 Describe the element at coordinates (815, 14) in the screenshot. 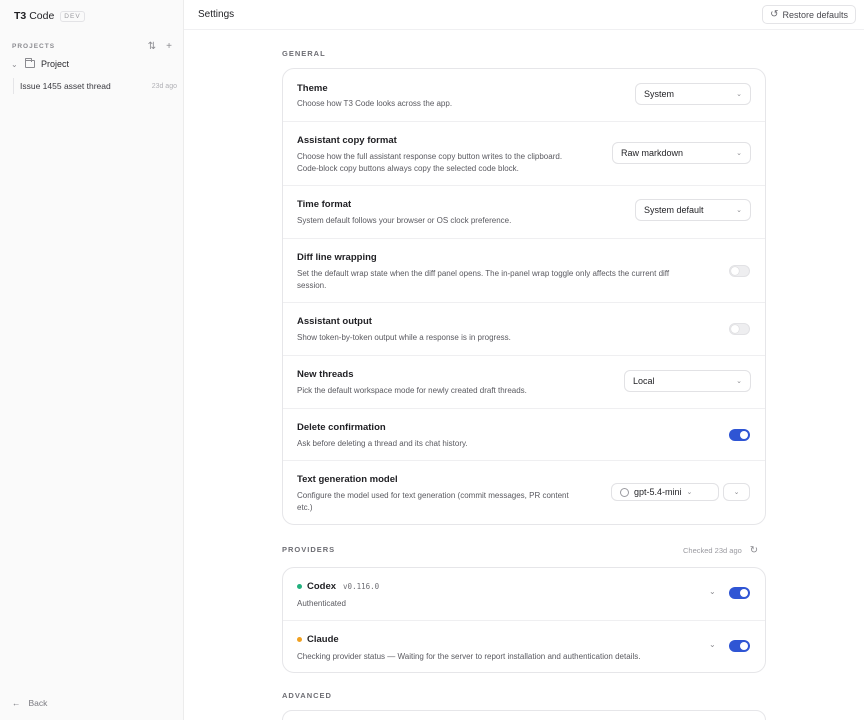

I see `restore-label: Restore defaults` at that location.